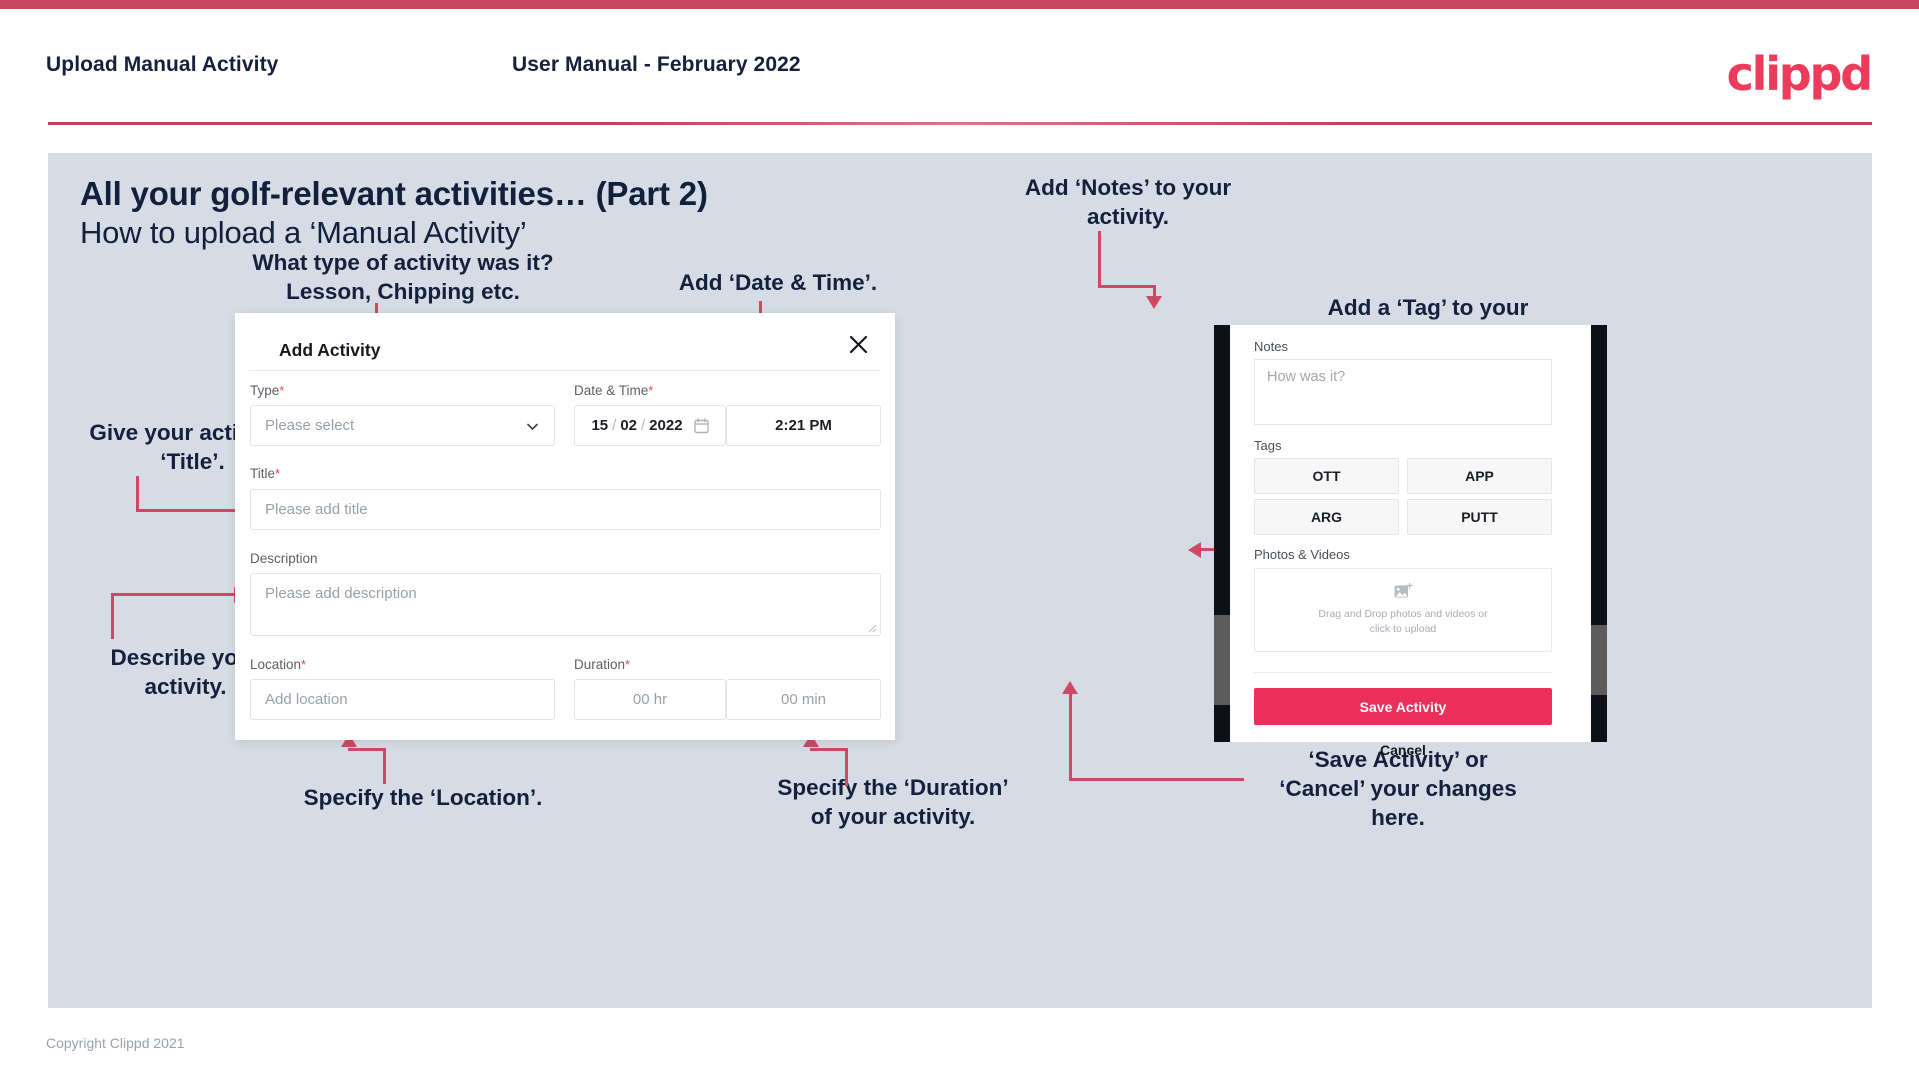  What do you see at coordinates (651, 390) in the screenshot?
I see `datetime-required-mark: *` at bounding box center [651, 390].